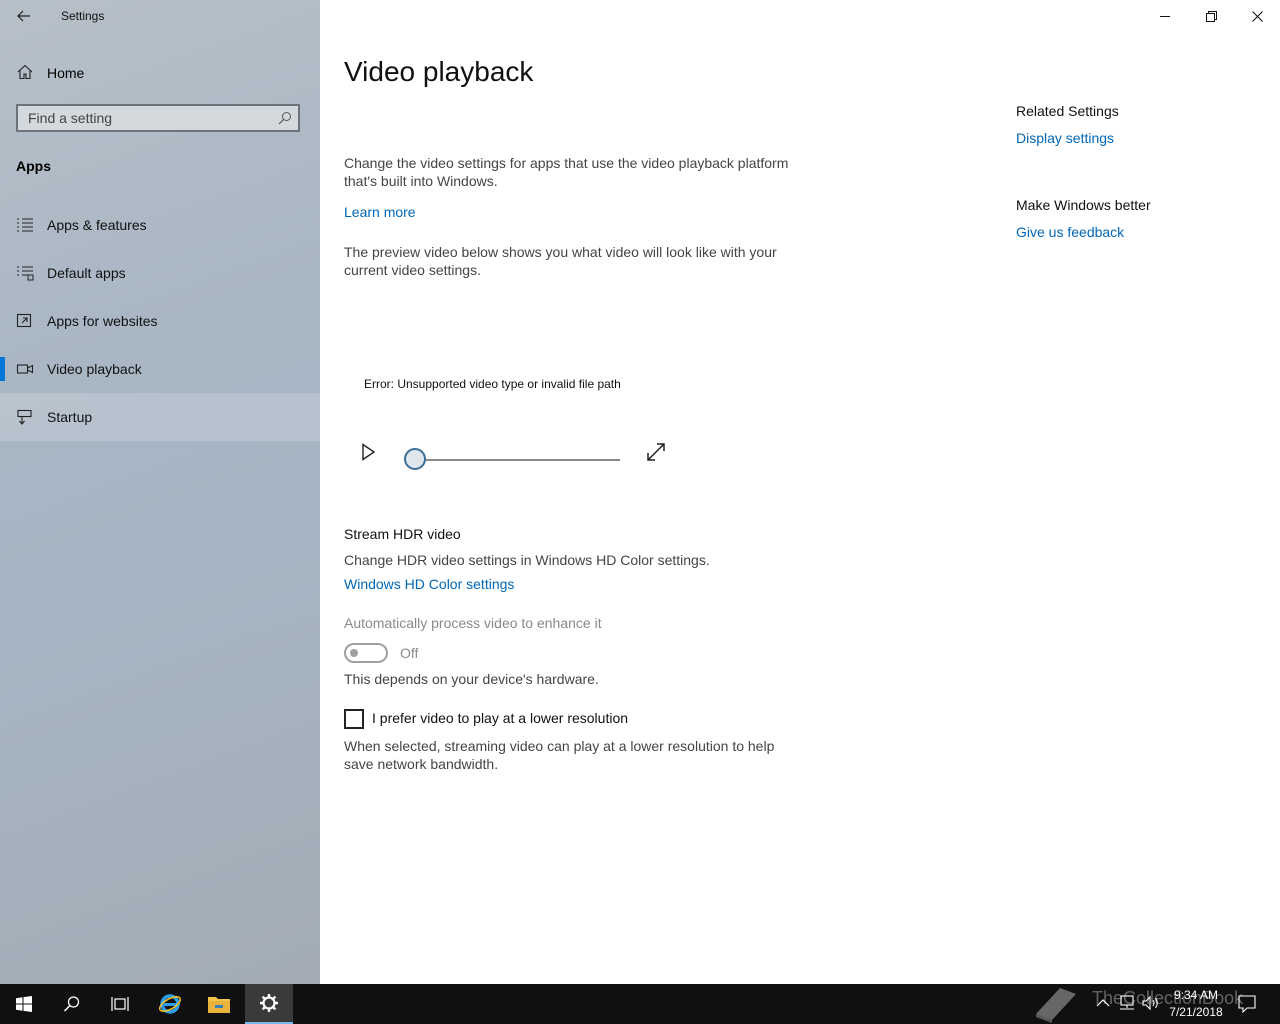 Image resolution: width=1280 pixels, height=1024 pixels. Describe the element at coordinates (380, 212) in the screenshot. I see `learn-more-link: Learn more` at that location.